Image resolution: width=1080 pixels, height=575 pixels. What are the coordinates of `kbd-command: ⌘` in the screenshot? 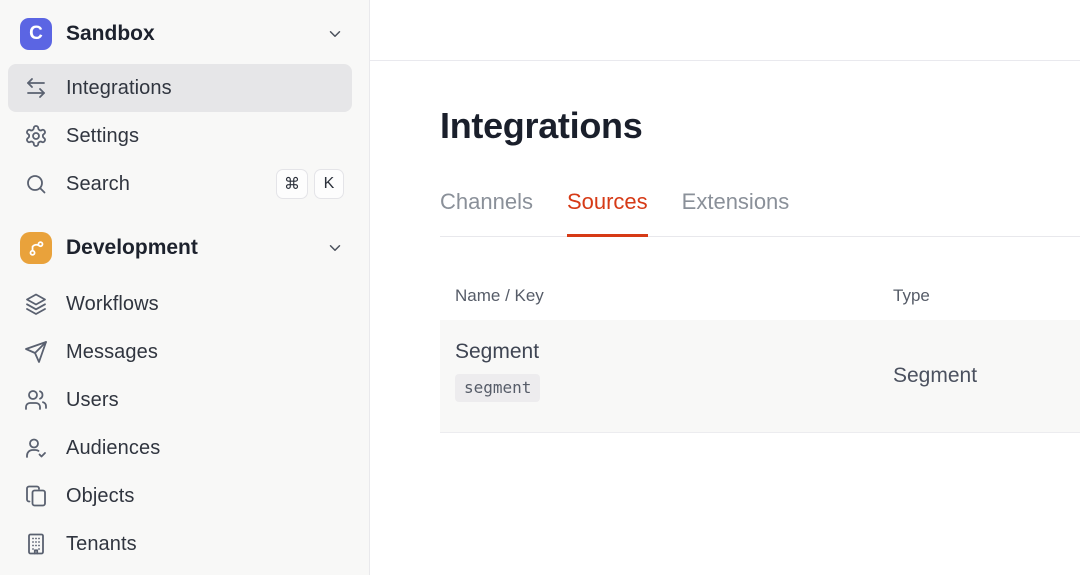 It's located at (292, 184).